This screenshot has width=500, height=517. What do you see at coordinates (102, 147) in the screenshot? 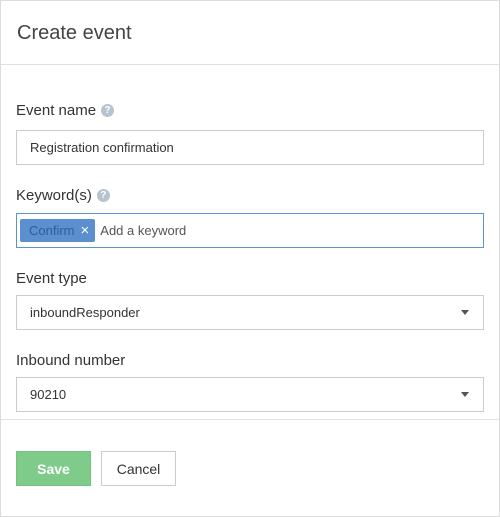
I see `event-name-value: Registration confirmation` at bounding box center [102, 147].